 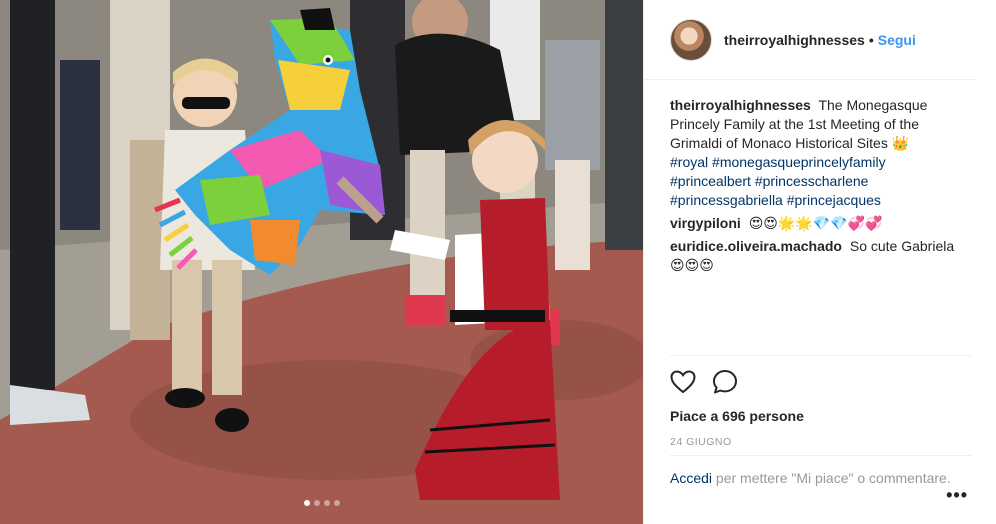 What do you see at coordinates (900, 143) in the screenshot?
I see `crown-emoji: 👑` at bounding box center [900, 143].